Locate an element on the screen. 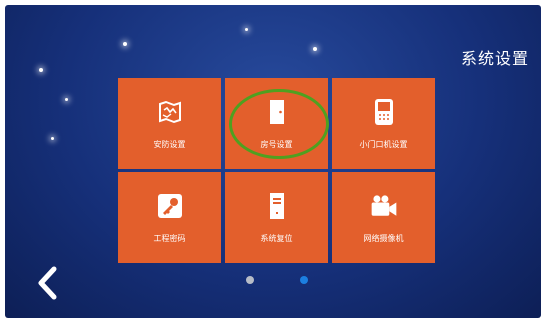  door-icon is located at coordinates (277, 112).